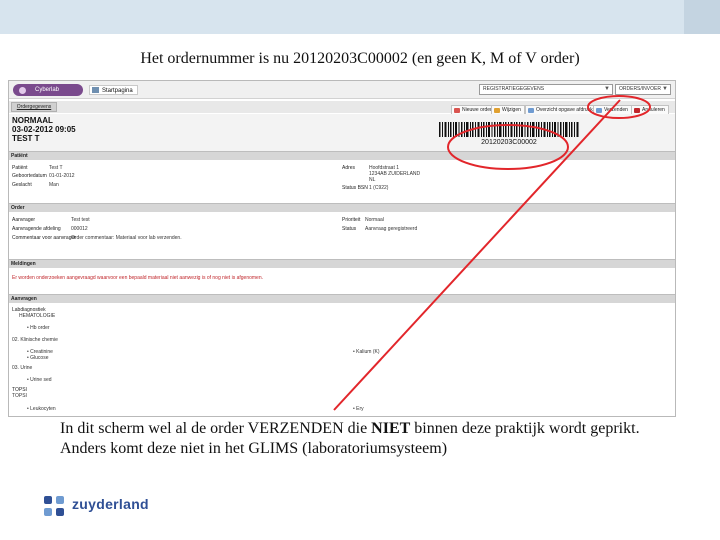 This screenshot has width=720, height=540. What do you see at coordinates (36, 229) in the screenshot?
I see `department-label: Aanvragende afdeling` at bounding box center [36, 229].